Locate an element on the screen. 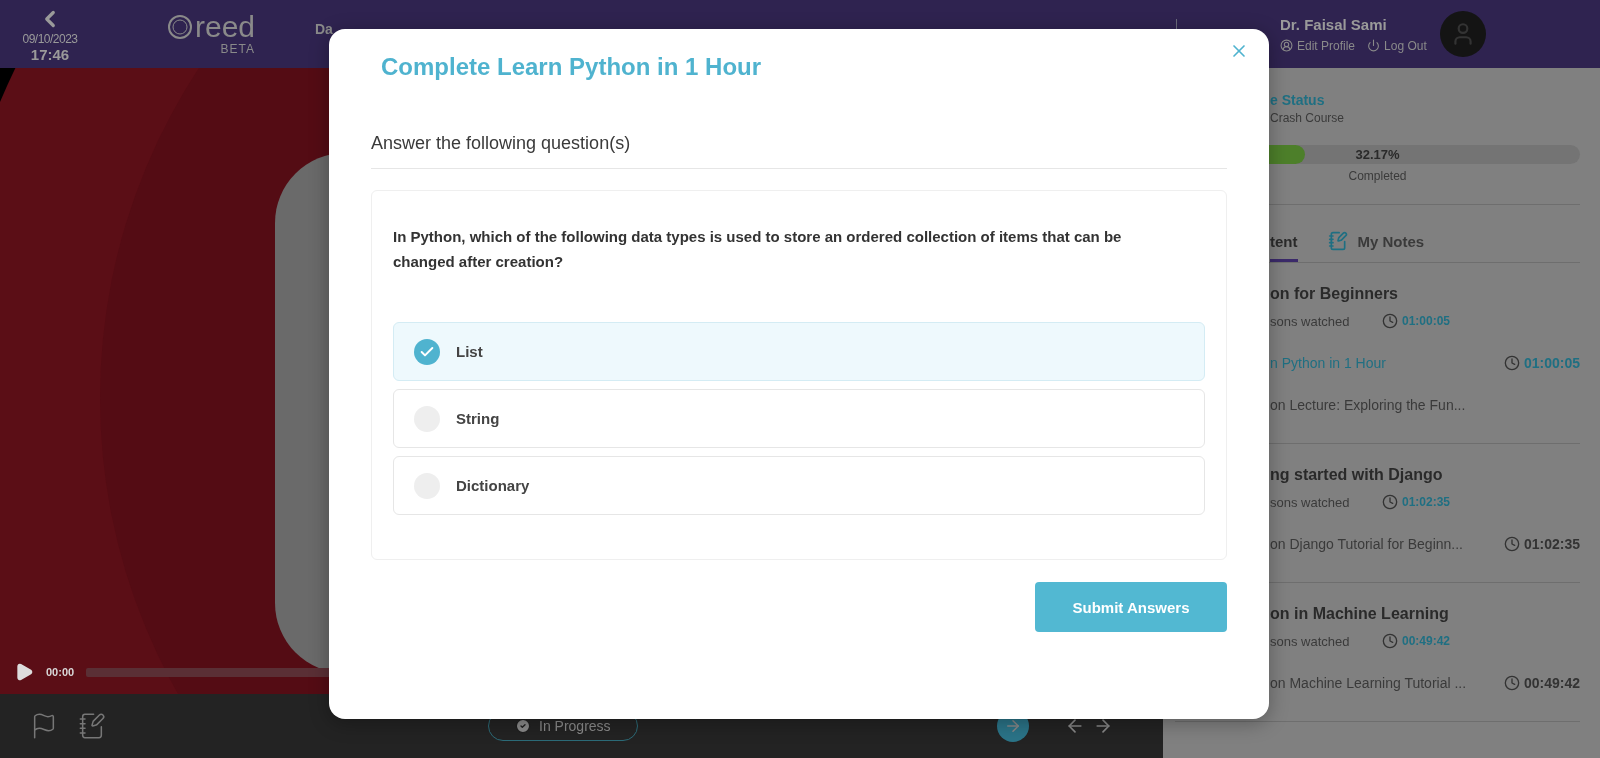 This screenshot has height=758, width=1600. logo: reed is located at coordinates (224, 27).